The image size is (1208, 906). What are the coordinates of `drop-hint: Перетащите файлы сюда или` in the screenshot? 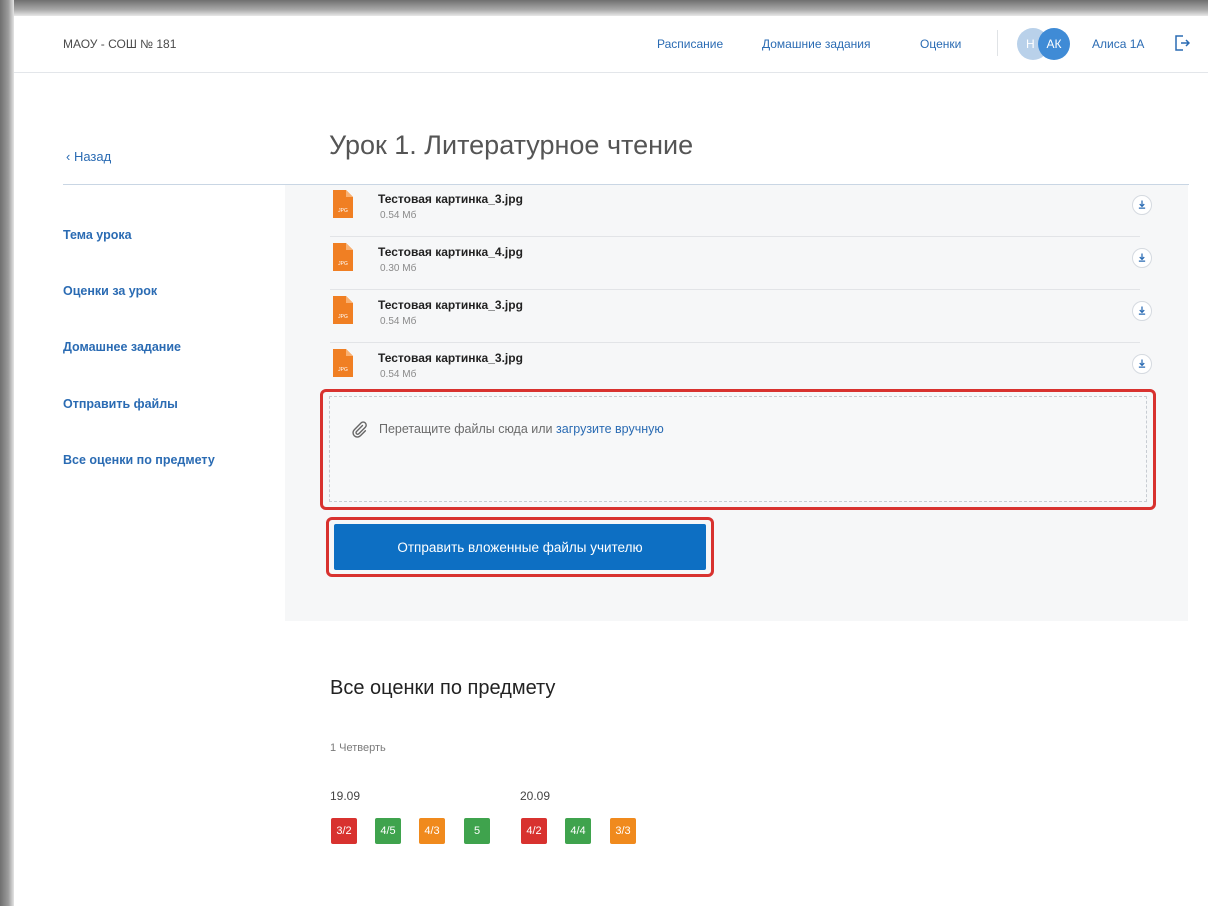 It's located at (468, 429).